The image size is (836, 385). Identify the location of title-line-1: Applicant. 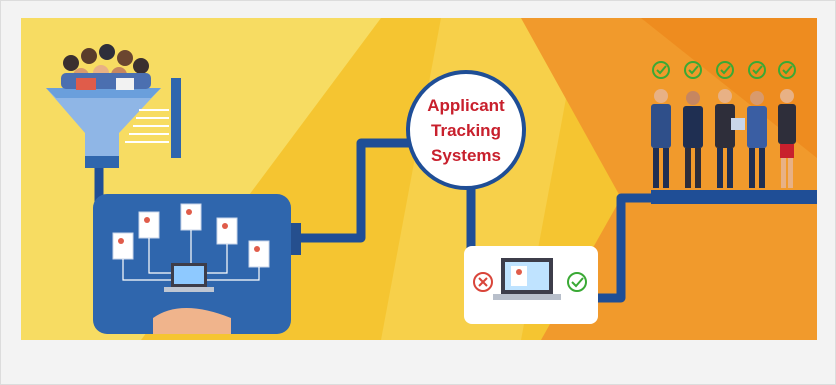
(466, 105).